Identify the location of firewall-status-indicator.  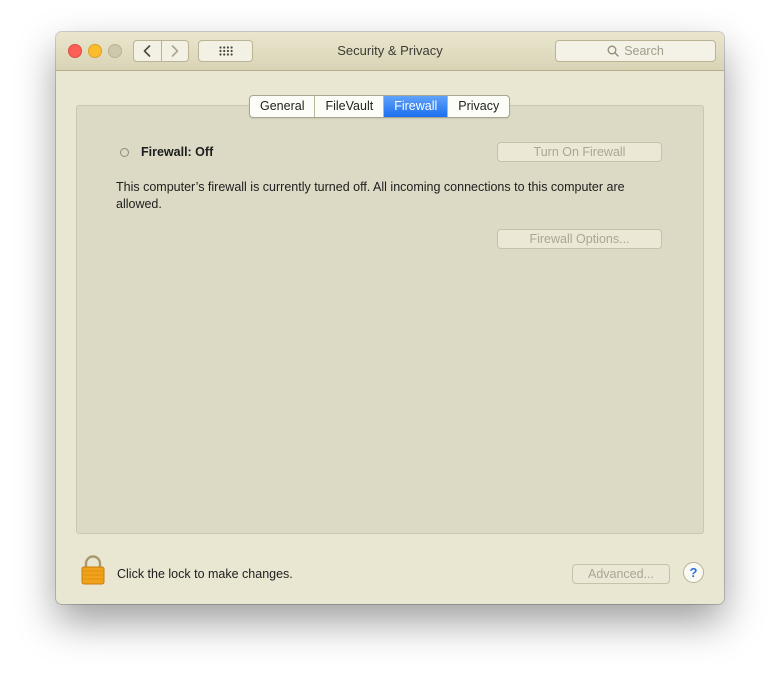
(124, 152).